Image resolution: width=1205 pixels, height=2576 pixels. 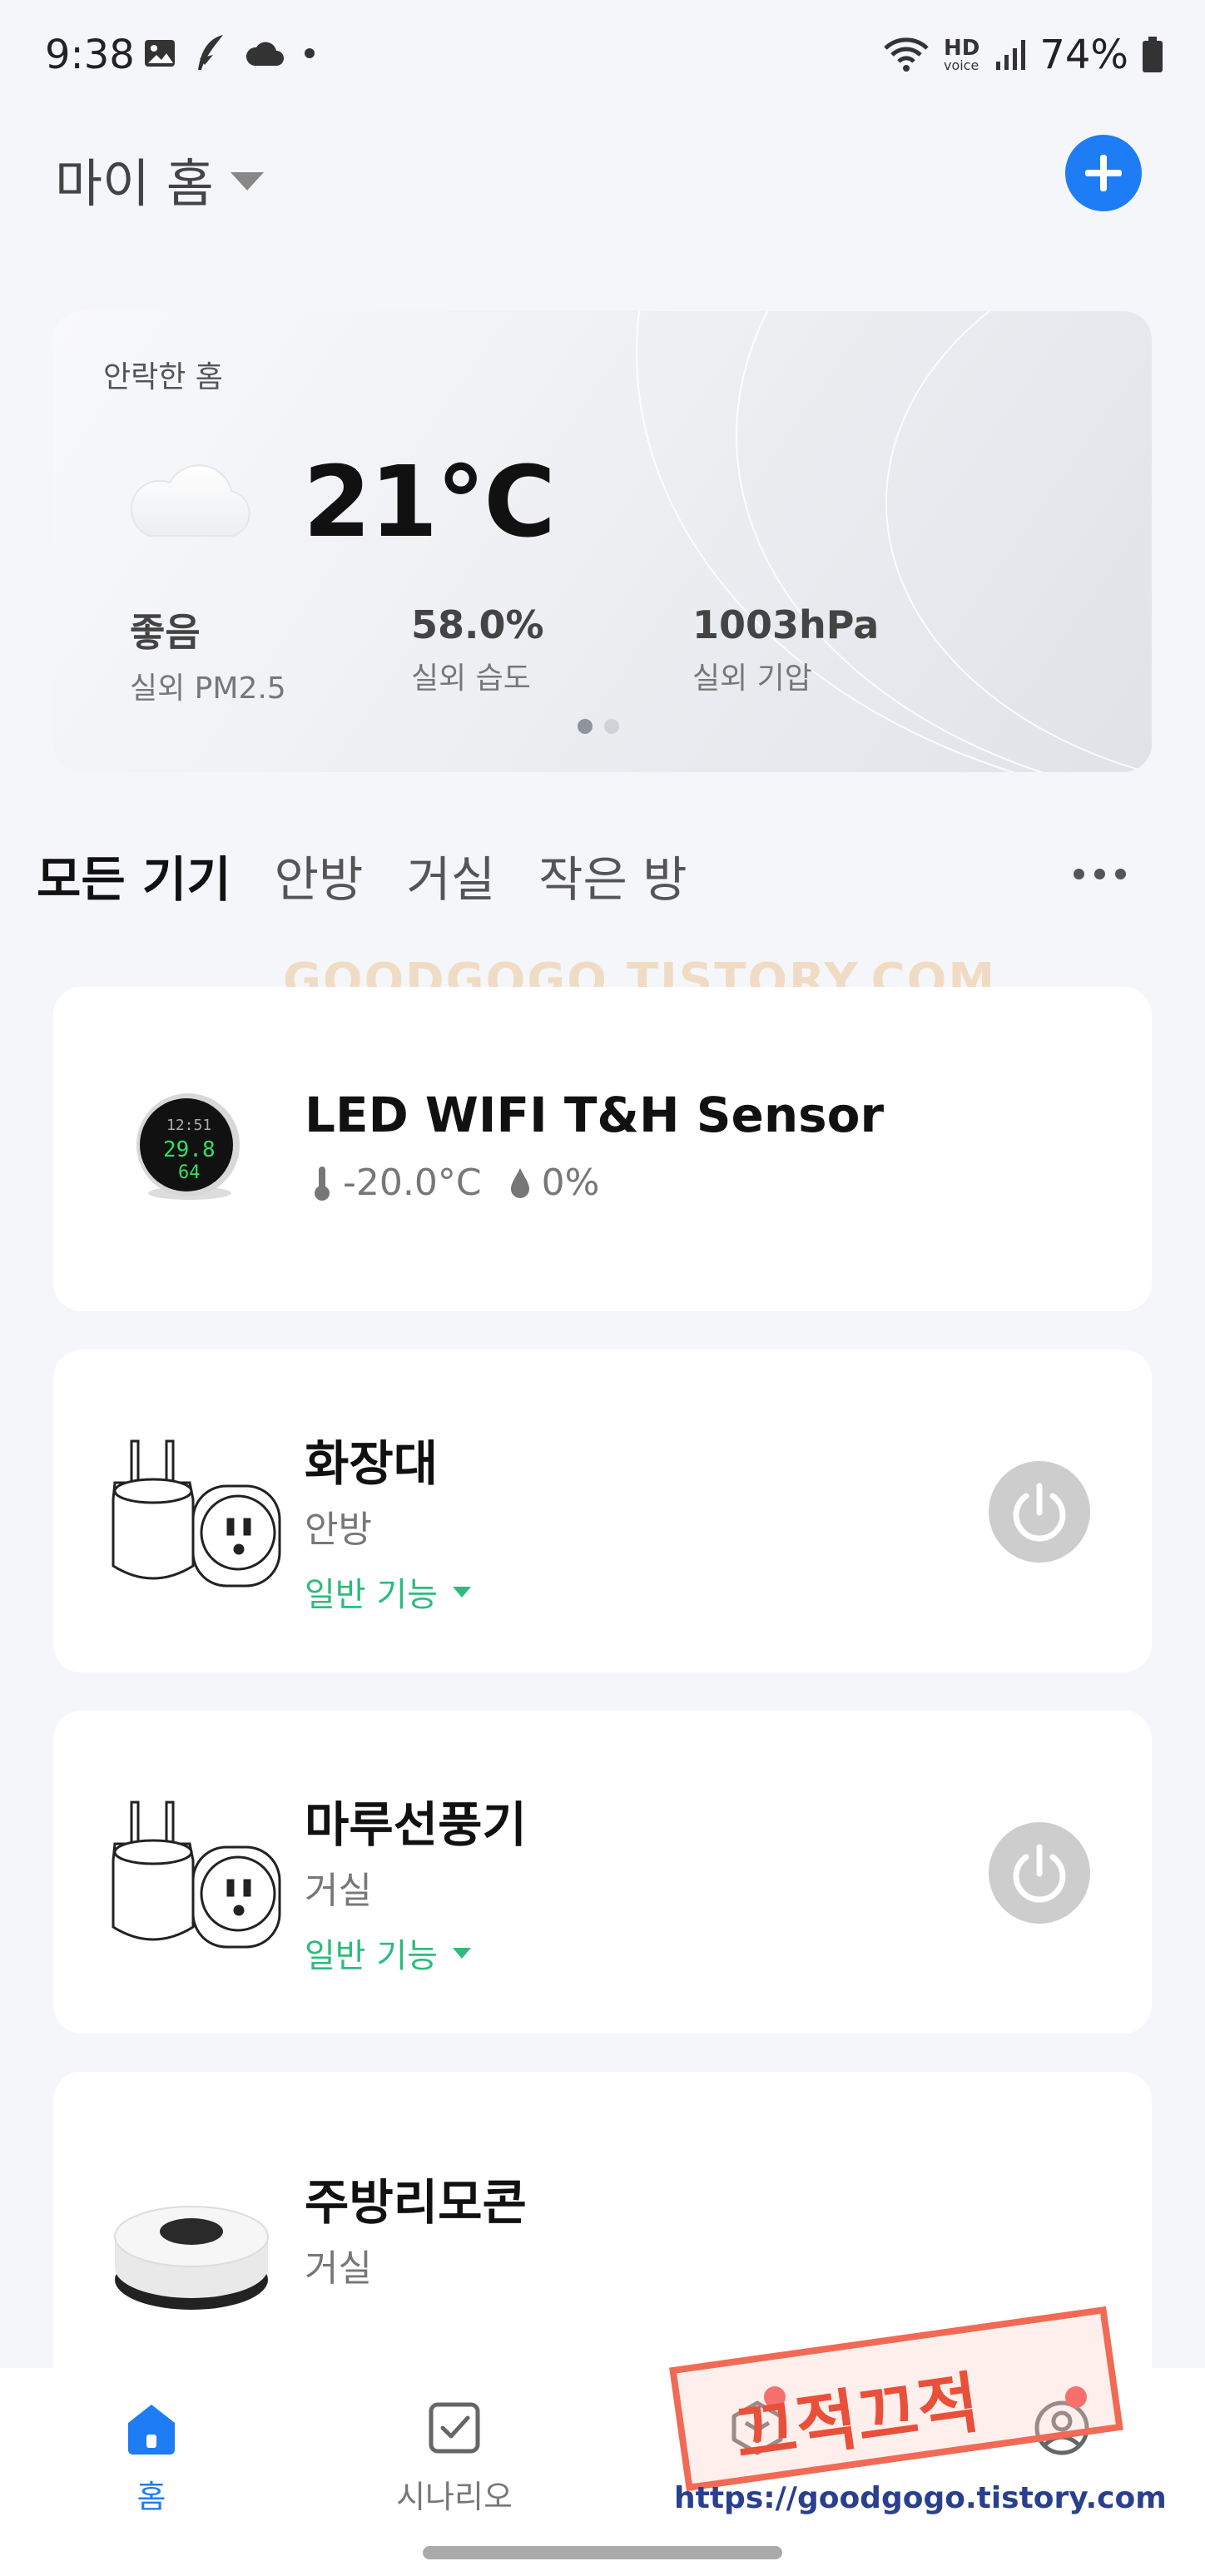 I want to click on page-indicator, so click(x=598, y=726).